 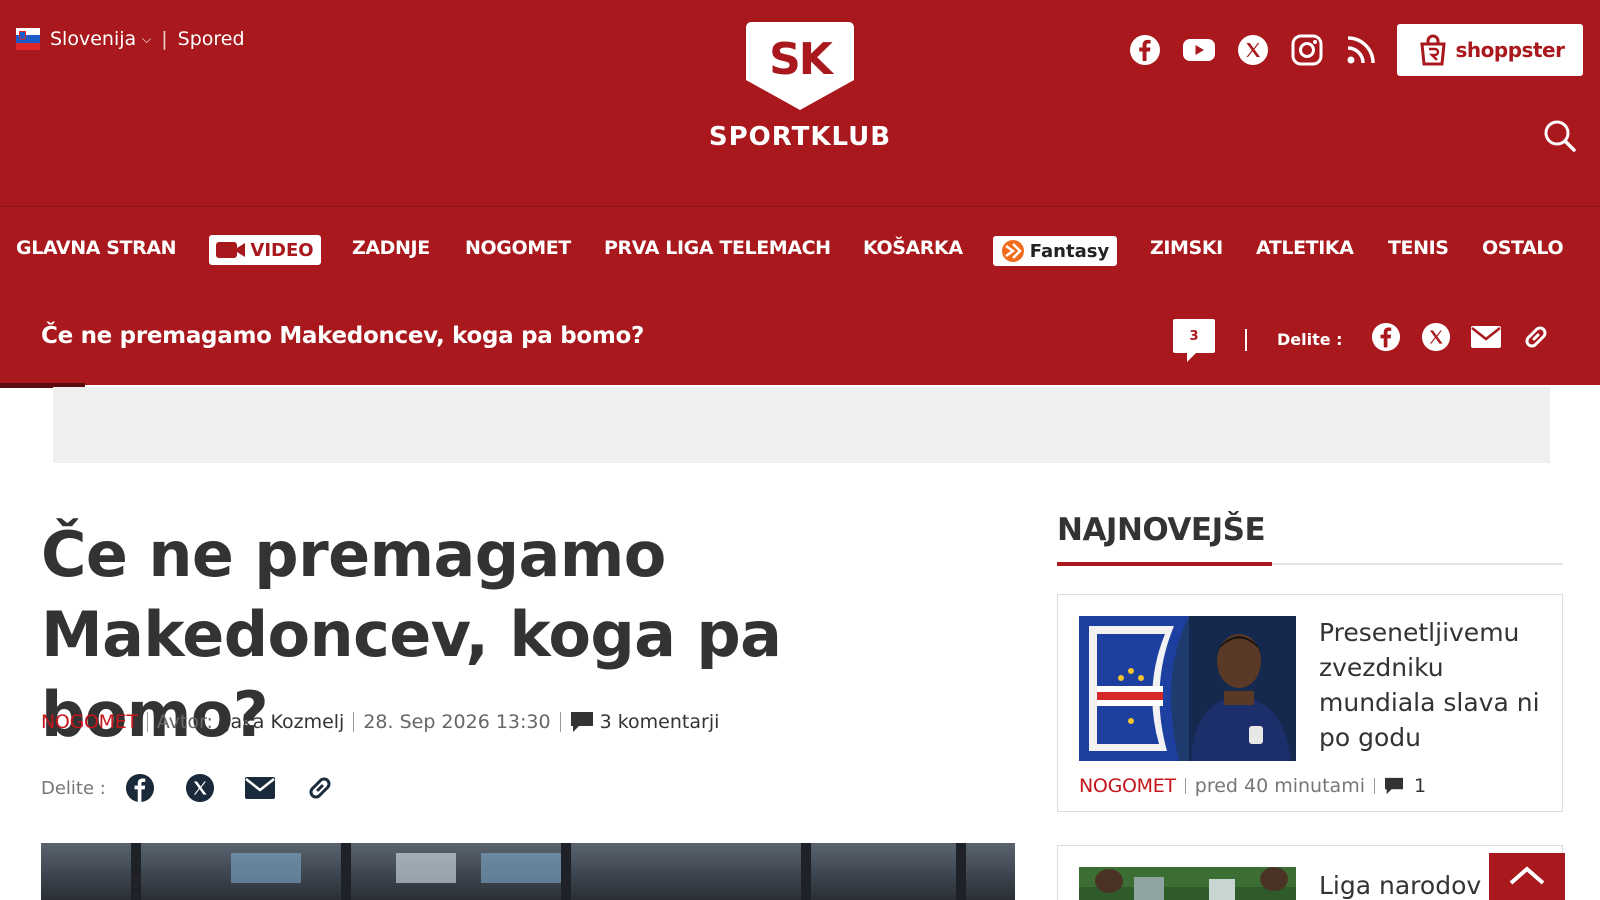 What do you see at coordinates (391, 248) in the screenshot?
I see `nav-item-zadnje: ZADNJE` at bounding box center [391, 248].